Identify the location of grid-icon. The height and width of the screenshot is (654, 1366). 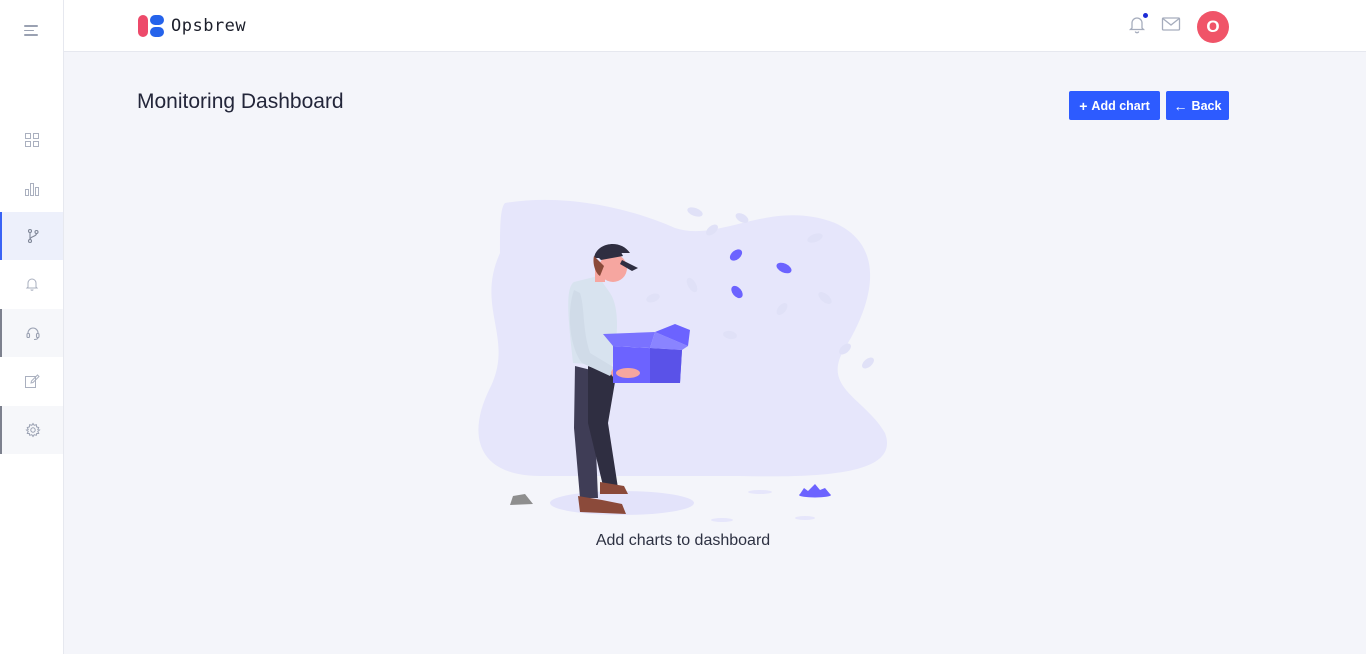
(31, 140).